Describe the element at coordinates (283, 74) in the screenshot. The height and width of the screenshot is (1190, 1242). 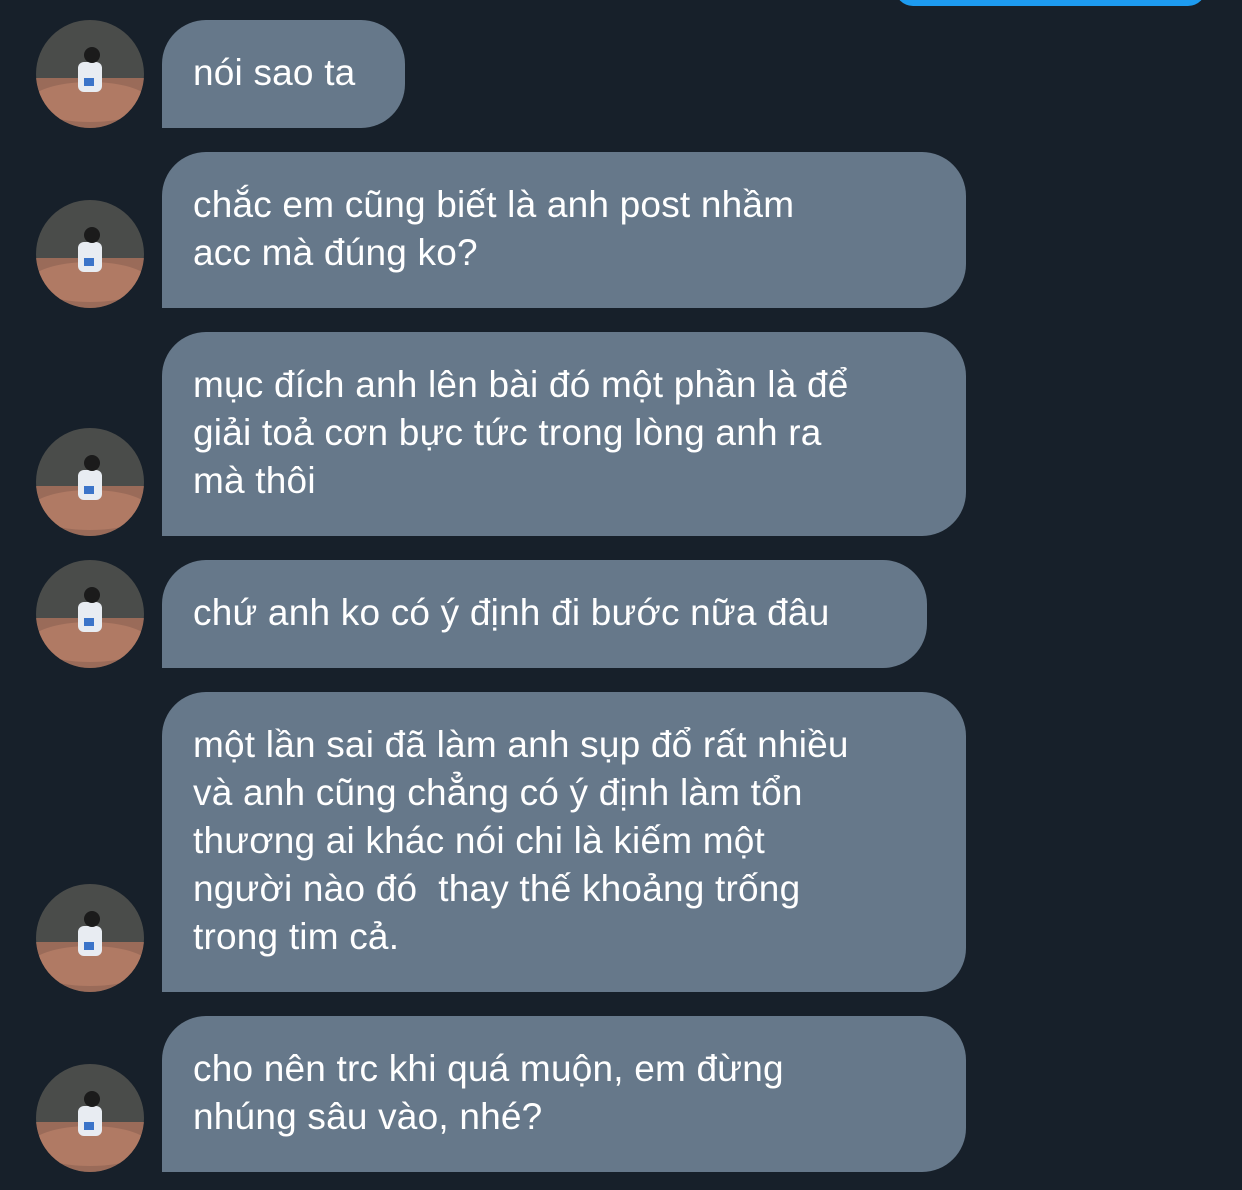
I see `message-bubble: nói sao ta` at that location.